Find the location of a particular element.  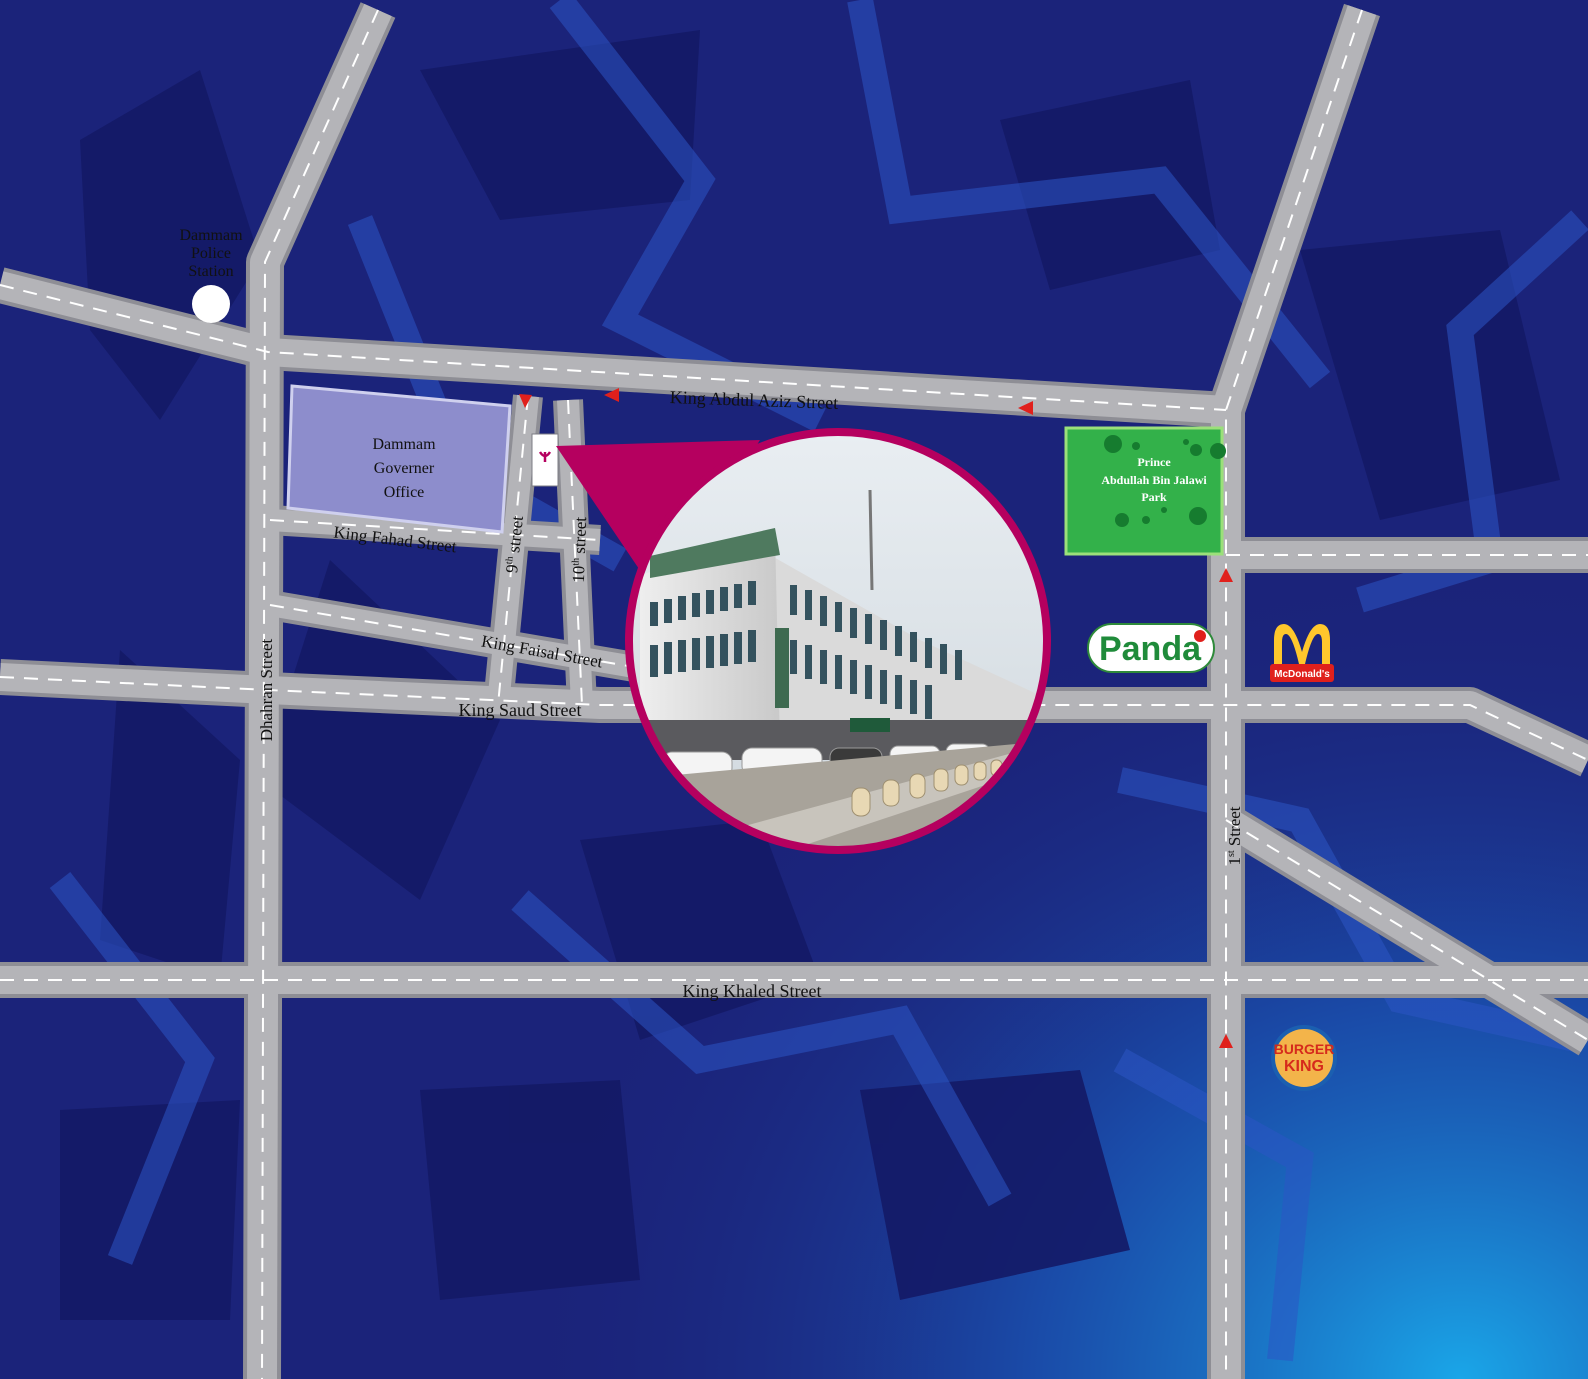

governor-office-line3: Office is located at coordinates (404, 492).